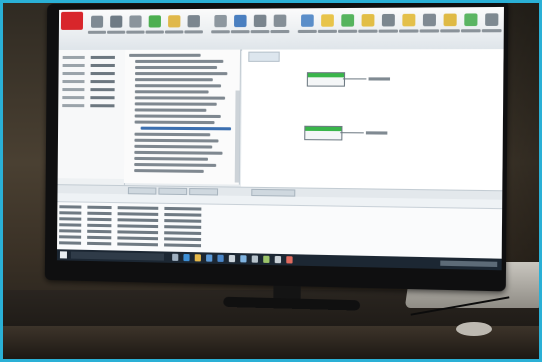 This screenshot has height=362, width=542. Describe the element at coordinates (197, 258) in the screenshot. I see `folder-icon` at that location.